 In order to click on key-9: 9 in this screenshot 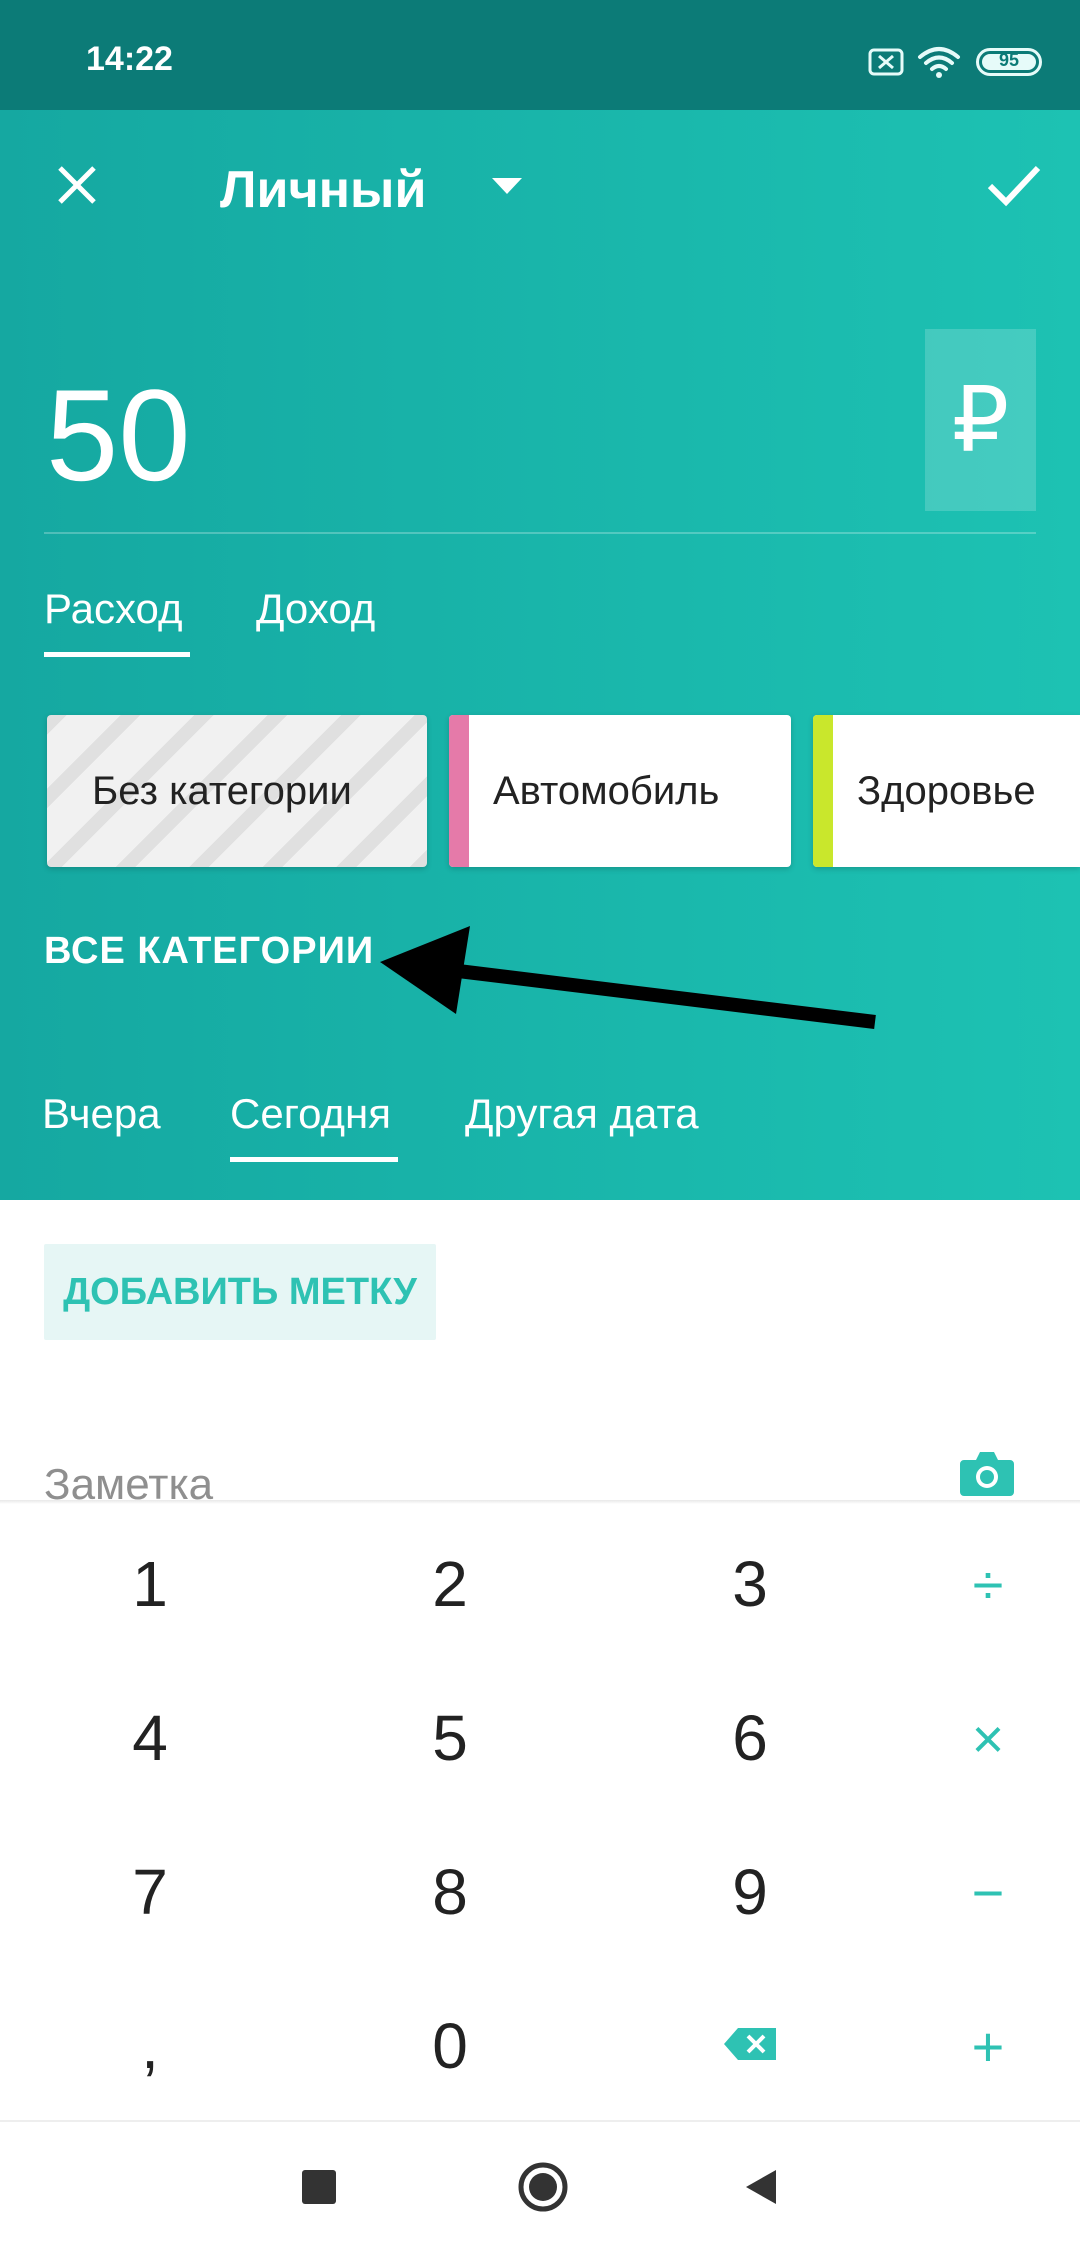, I will do `click(750, 1892)`.